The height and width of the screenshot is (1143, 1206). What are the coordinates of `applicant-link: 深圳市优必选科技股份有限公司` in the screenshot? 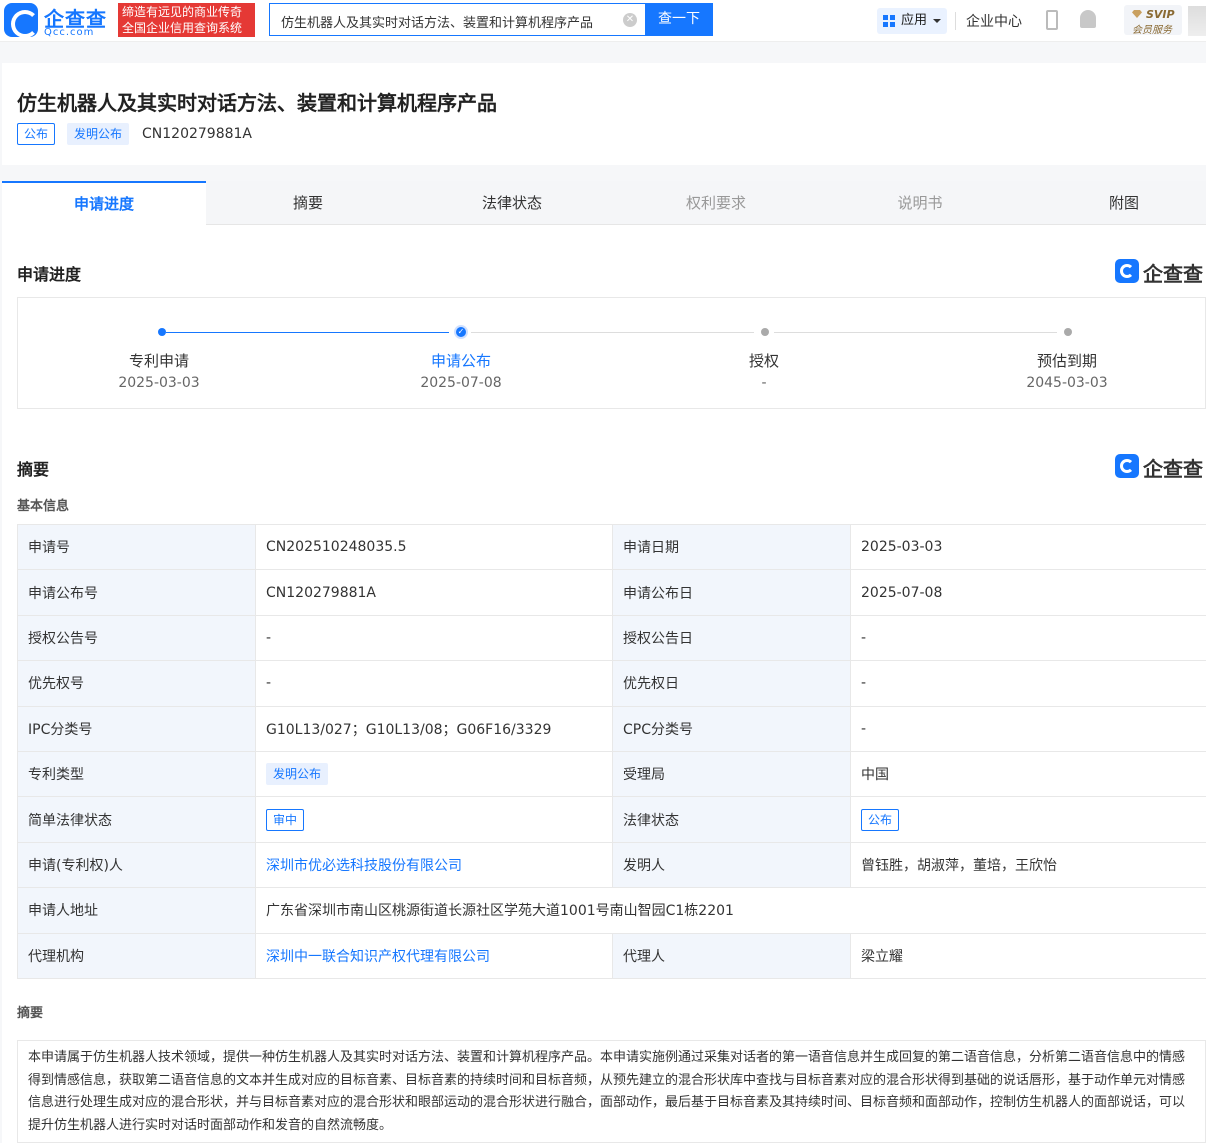 It's located at (364, 866).